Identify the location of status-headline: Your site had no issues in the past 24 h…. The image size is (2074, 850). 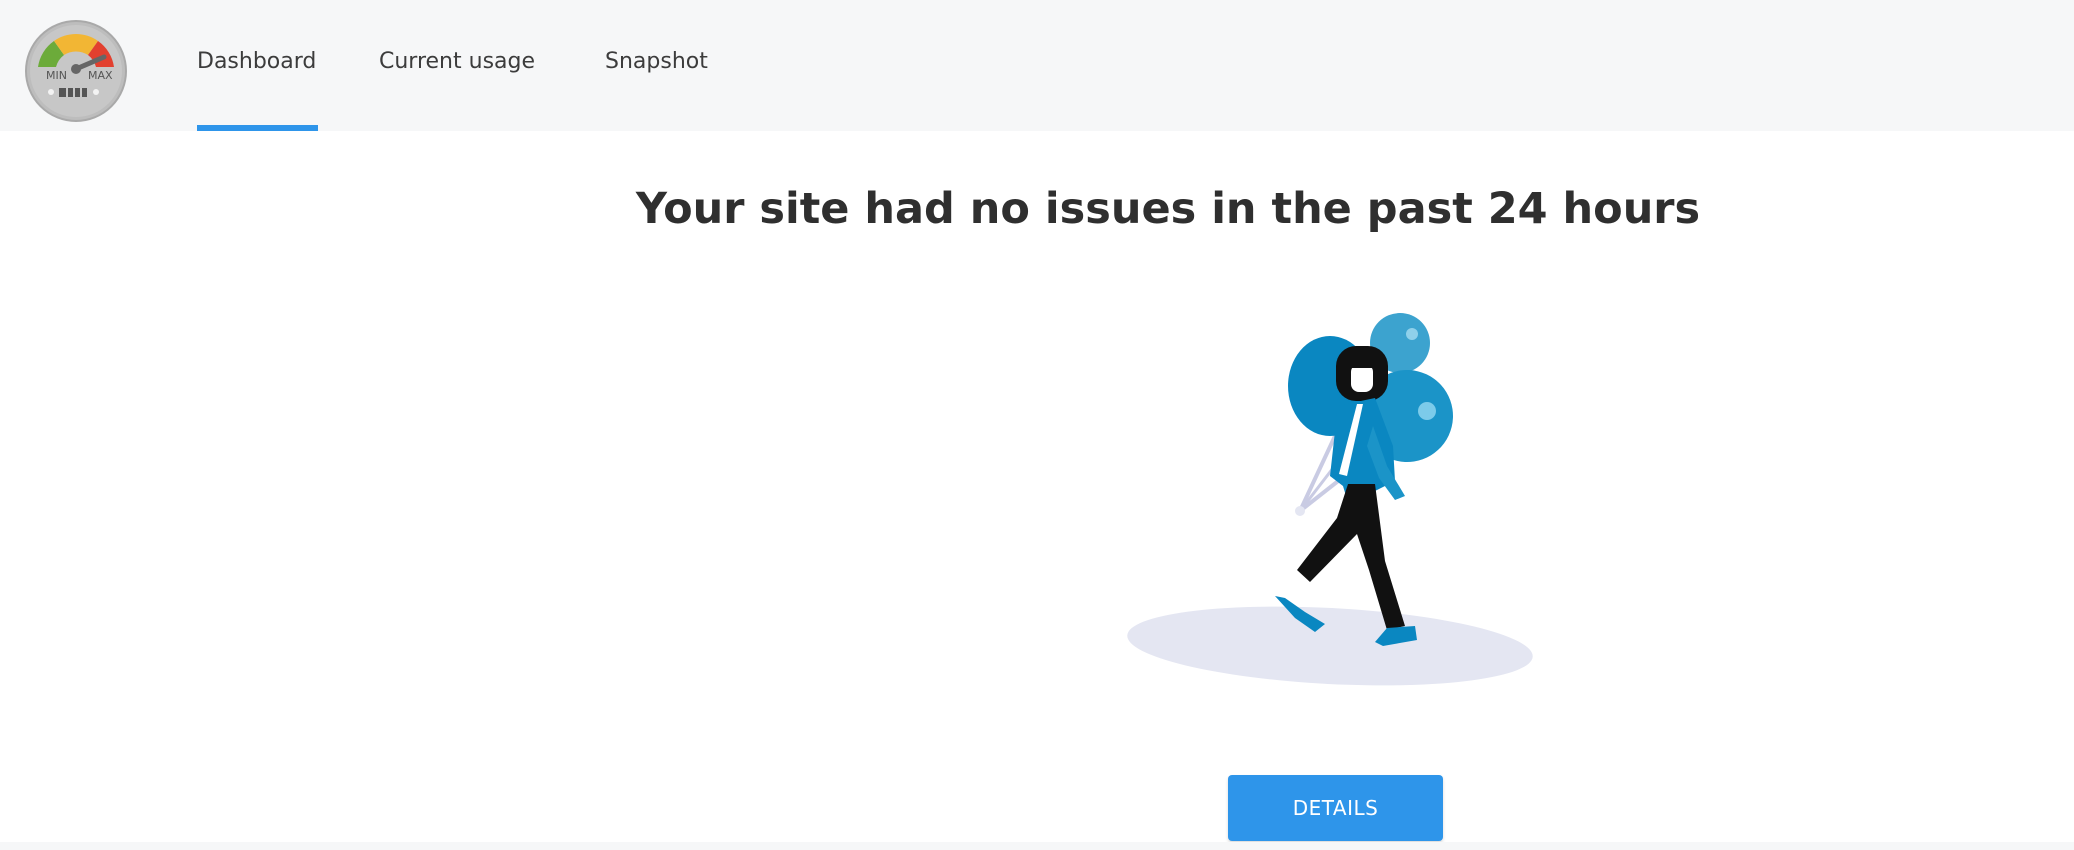
(1168, 209).